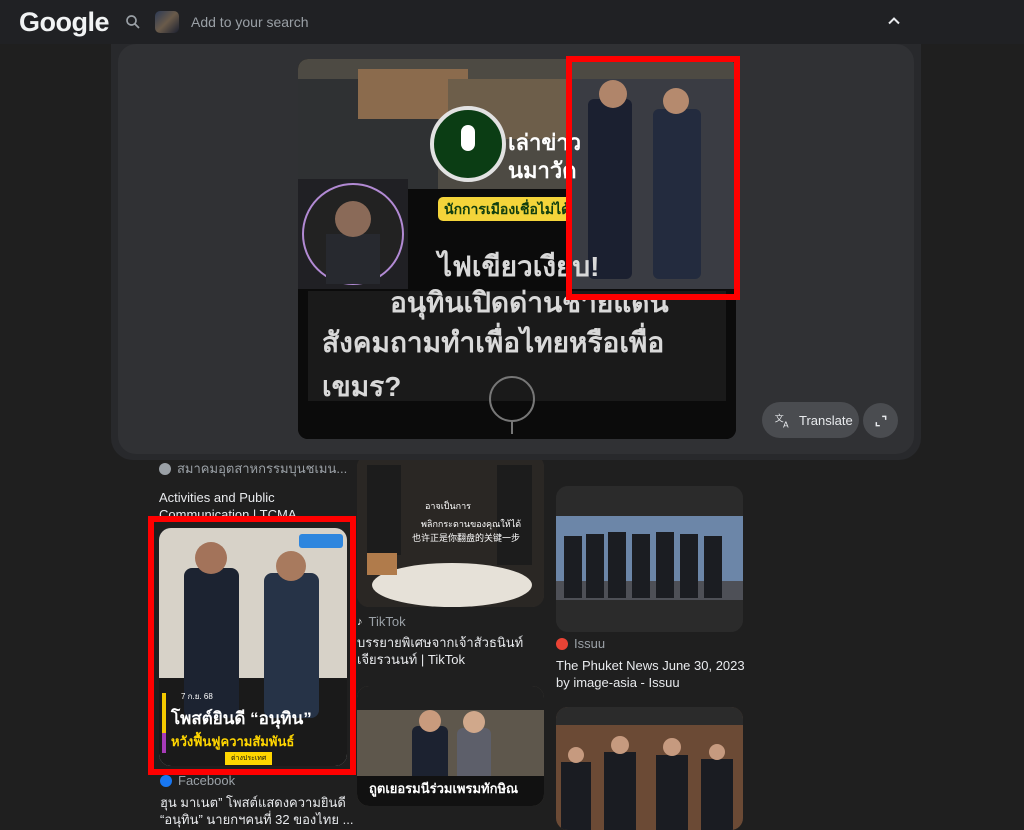 This screenshot has width=1024, height=830. I want to click on preview-tag: นักการเมืองเชื่อไม่ได้, so click(507, 209).